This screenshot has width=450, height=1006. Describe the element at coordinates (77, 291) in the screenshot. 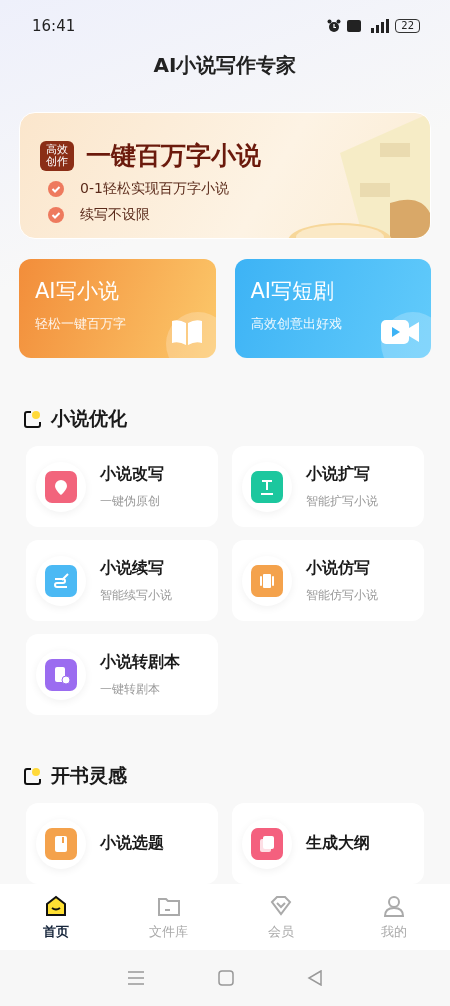

I see `card-title: AI写小说` at that location.